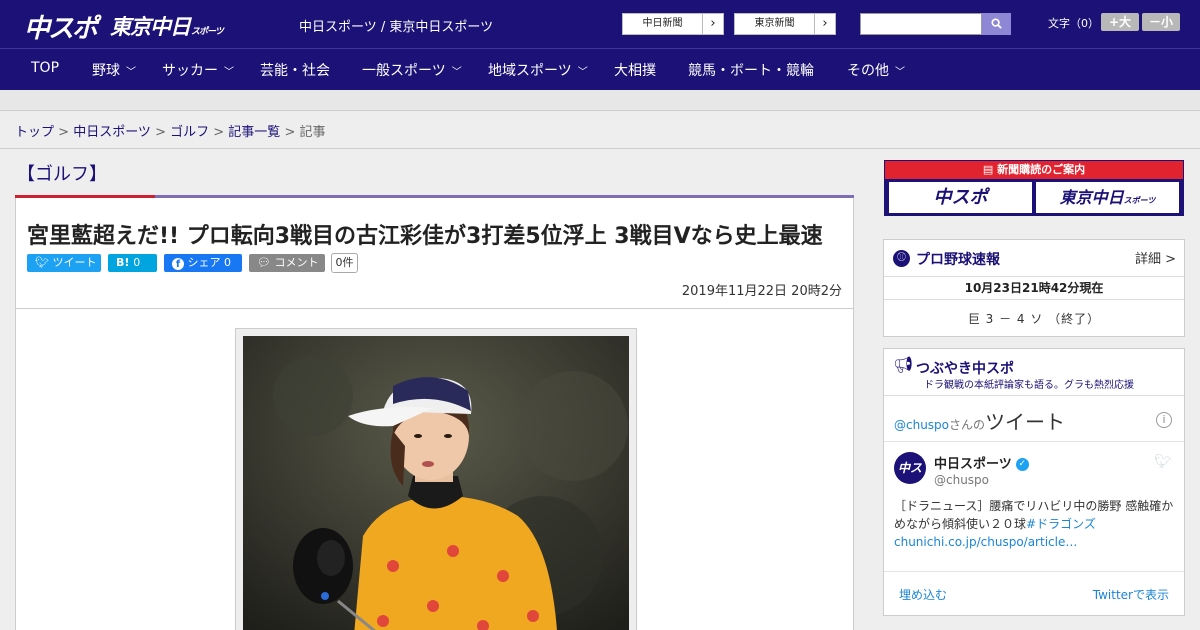 The height and width of the screenshot is (630, 1200). Describe the element at coordinates (973, 464) in the screenshot. I see `tweet-author-name: 中日スポーツ` at that location.